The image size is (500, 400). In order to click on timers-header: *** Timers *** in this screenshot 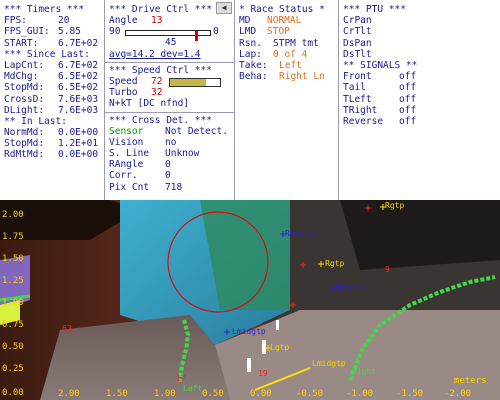, I will do `click(44, 9)`.